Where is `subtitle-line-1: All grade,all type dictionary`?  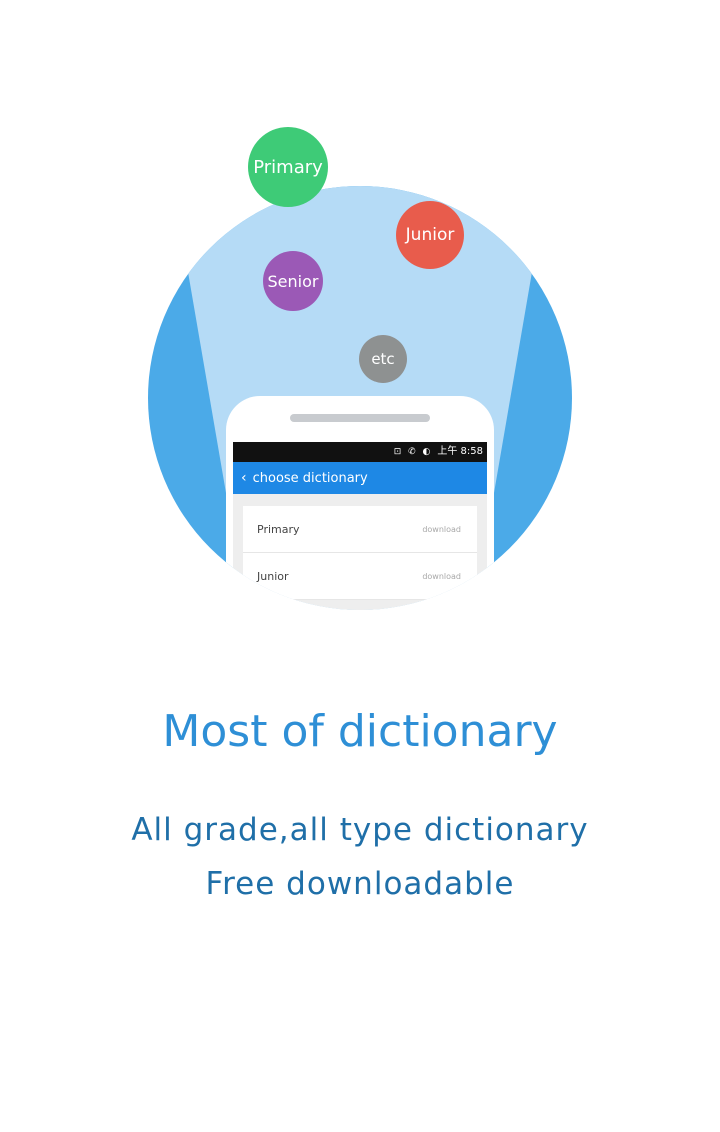
subtitle-line-1: All grade,all type dictionary is located at coordinates (360, 830).